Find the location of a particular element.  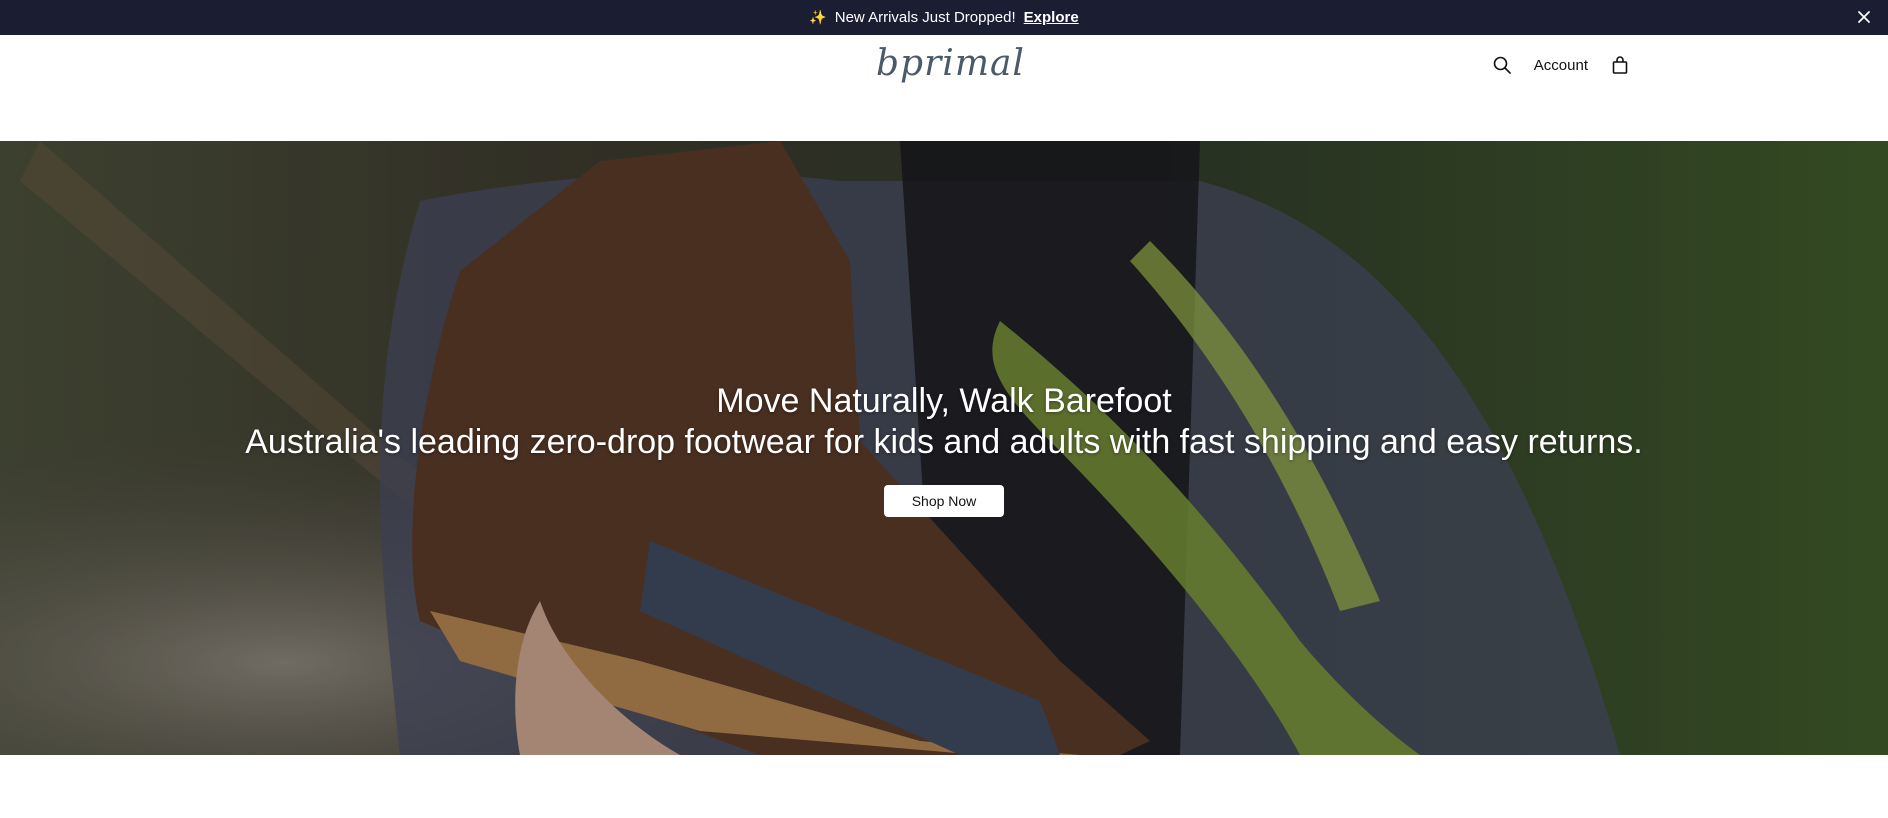

logo: bprimal is located at coordinates (950, 67).